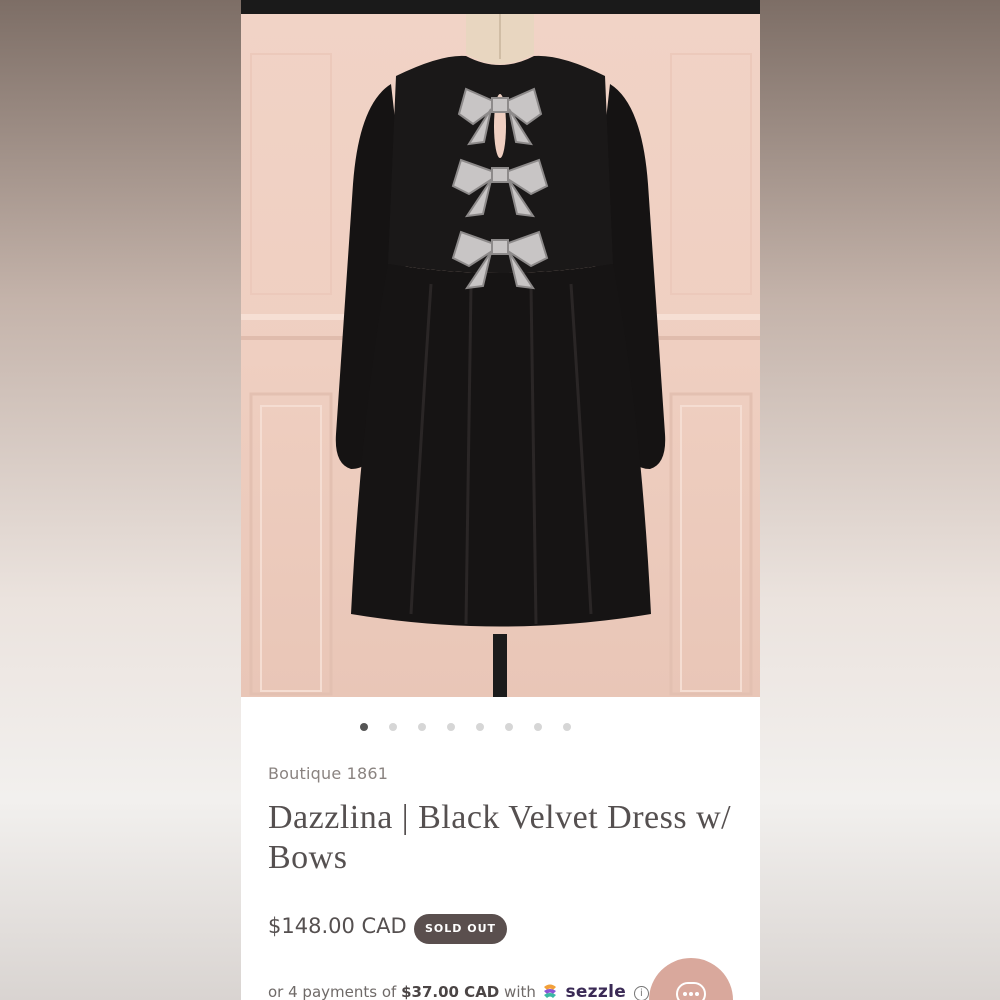 The image size is (1000, 1000). I want to click on info-icon: i, so click(641, 993).